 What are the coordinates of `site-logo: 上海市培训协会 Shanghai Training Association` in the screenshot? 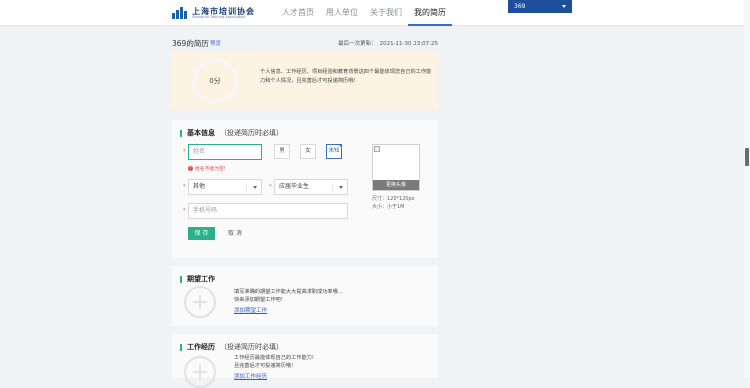 It's located at (213, 13).